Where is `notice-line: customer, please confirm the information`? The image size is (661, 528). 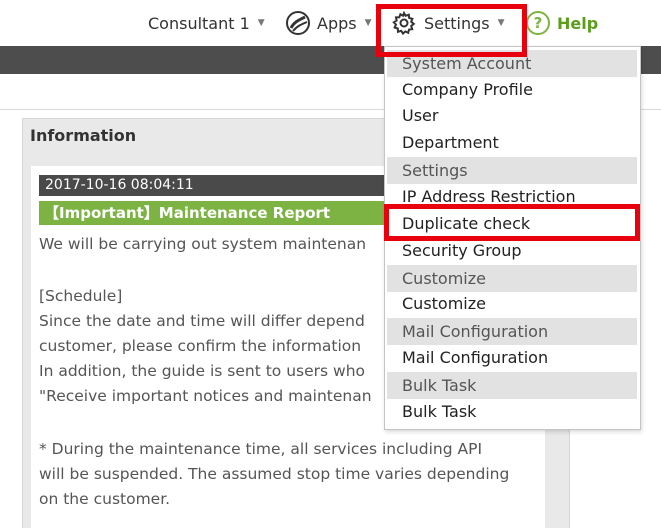
notice-line: customer, please confirm the information is located at coordinates (200, 346).